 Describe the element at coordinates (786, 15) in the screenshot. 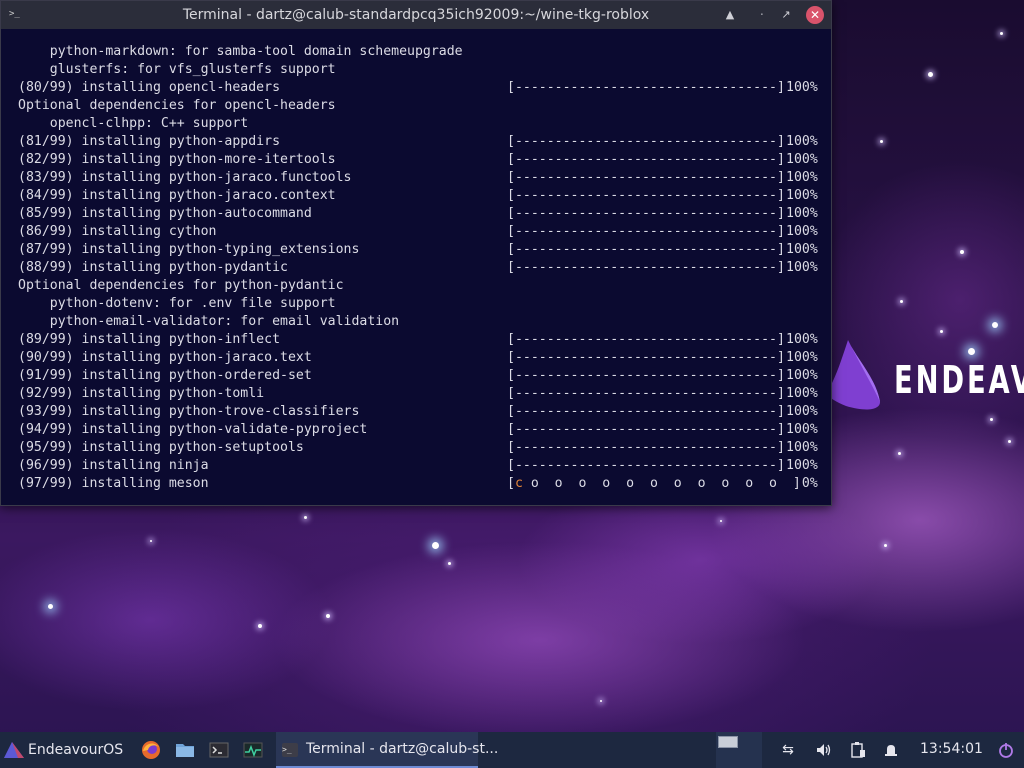

I see `maximize-icon: ↗` at that location.